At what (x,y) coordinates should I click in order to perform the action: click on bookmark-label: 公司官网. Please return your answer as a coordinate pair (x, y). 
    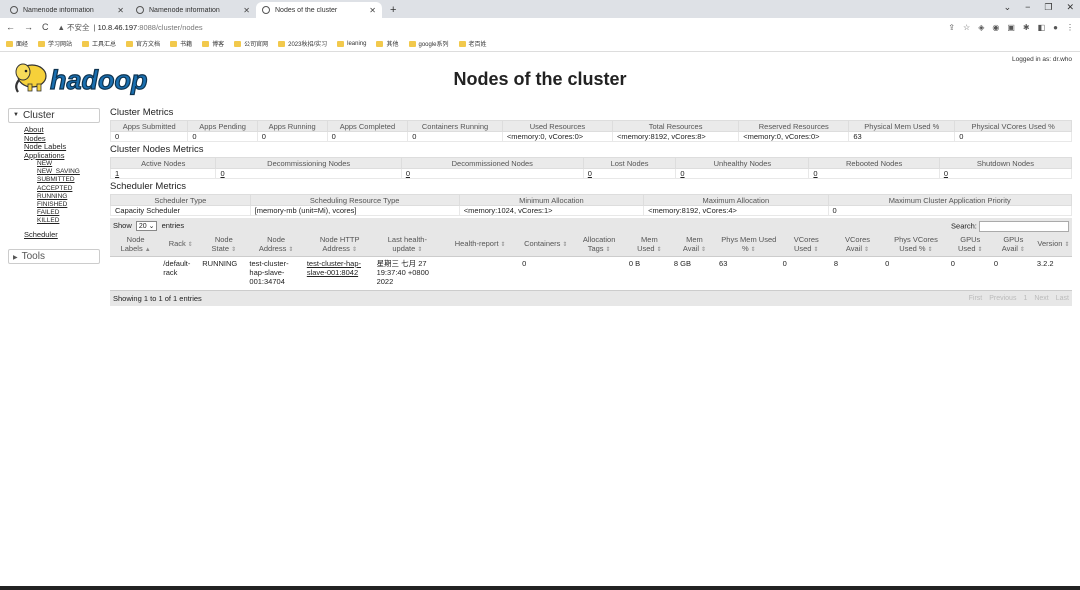
    Looking at the image, I should click on (256, 45).